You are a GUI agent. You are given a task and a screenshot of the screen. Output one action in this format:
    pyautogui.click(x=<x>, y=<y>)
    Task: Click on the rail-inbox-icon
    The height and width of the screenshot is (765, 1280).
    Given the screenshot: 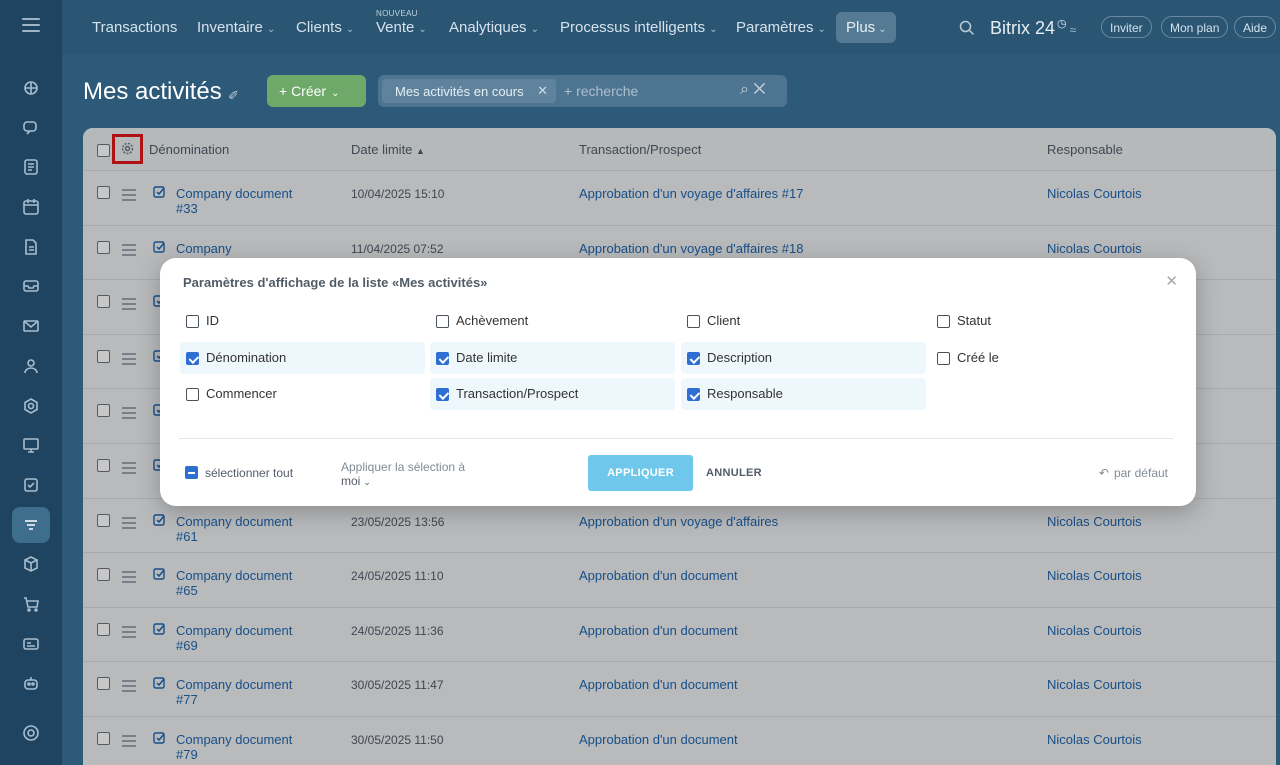 What is the action you would take?
    pyautogui.click(x=31, y=286)
    